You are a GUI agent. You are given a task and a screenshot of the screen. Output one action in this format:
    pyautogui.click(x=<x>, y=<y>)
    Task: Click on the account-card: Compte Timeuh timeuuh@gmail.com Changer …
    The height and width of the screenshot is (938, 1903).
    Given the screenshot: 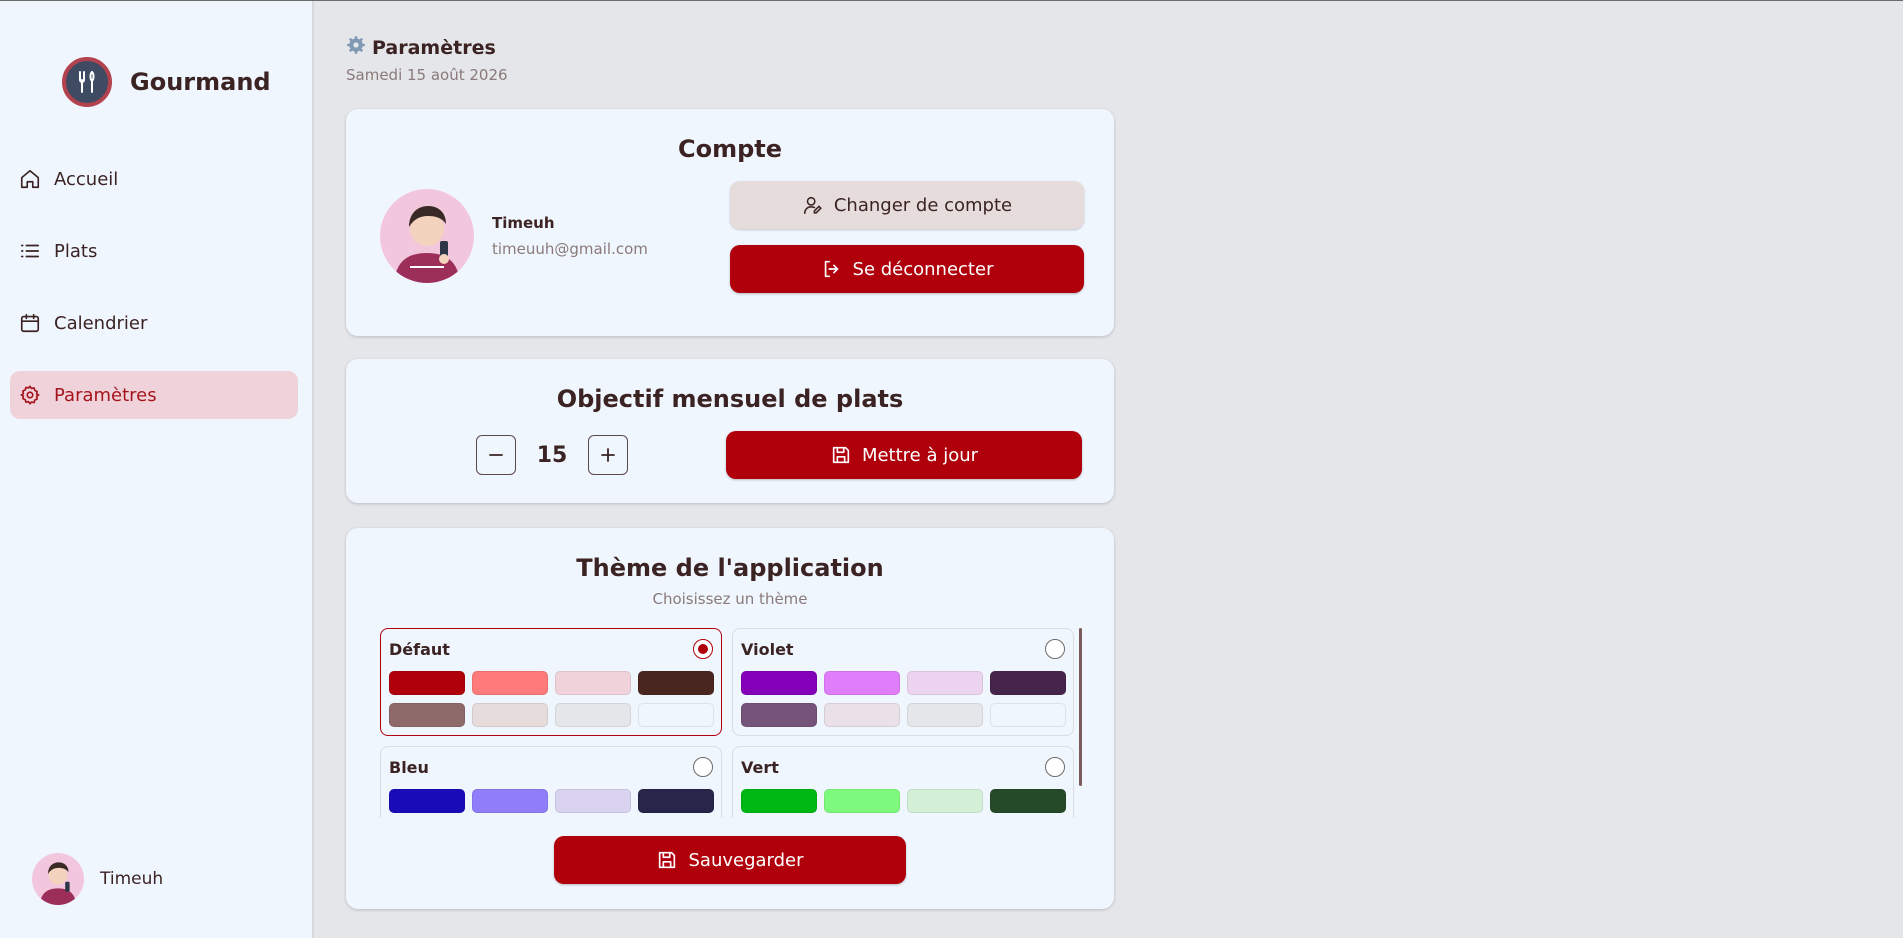 What is the action you would take?
    pyautogui.click(x=730, y=222)
    